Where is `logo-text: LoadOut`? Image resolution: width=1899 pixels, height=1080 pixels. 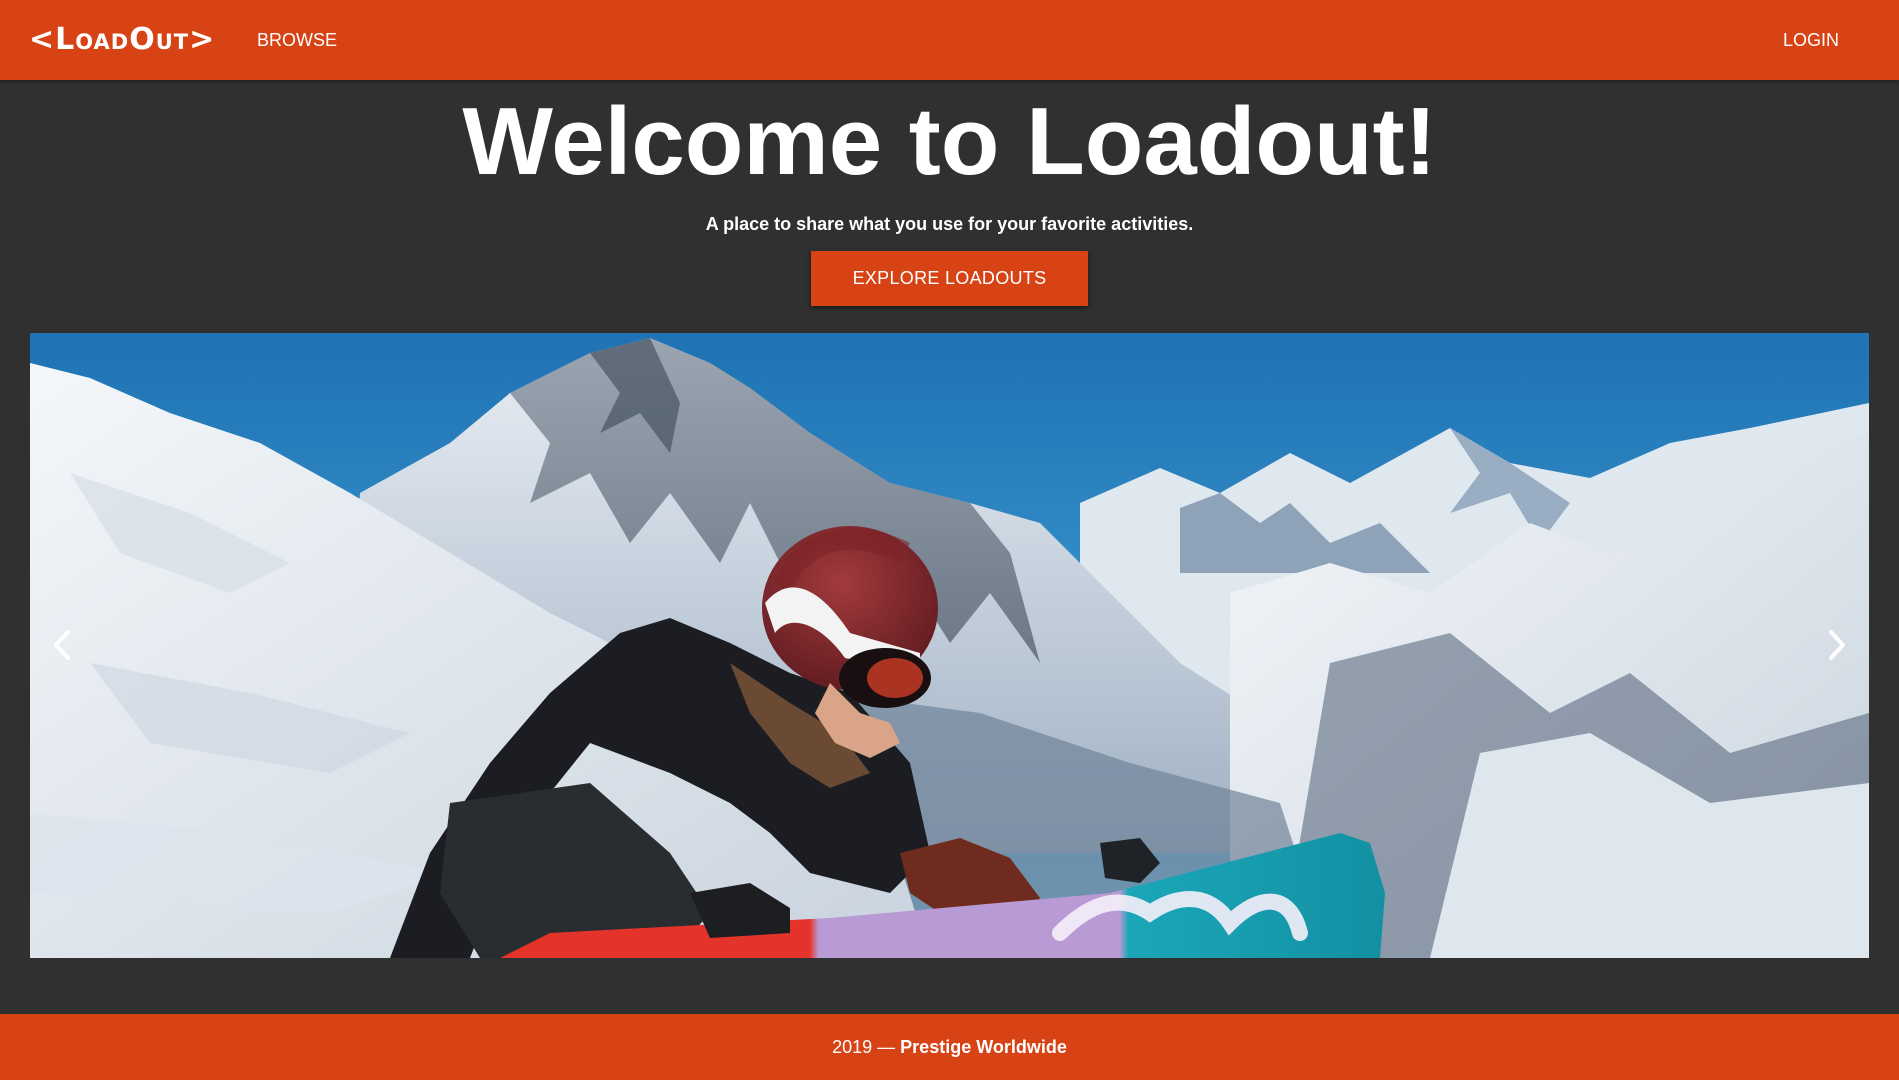
logo-text: LoadOut is located at coordinates (122, 39).